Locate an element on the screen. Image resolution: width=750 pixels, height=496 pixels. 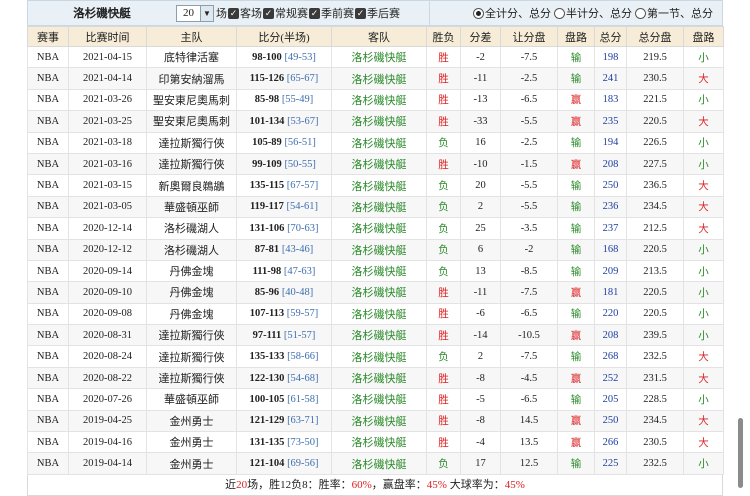
match-count-select: 20 ▼ is located at coordinates (195, 13).